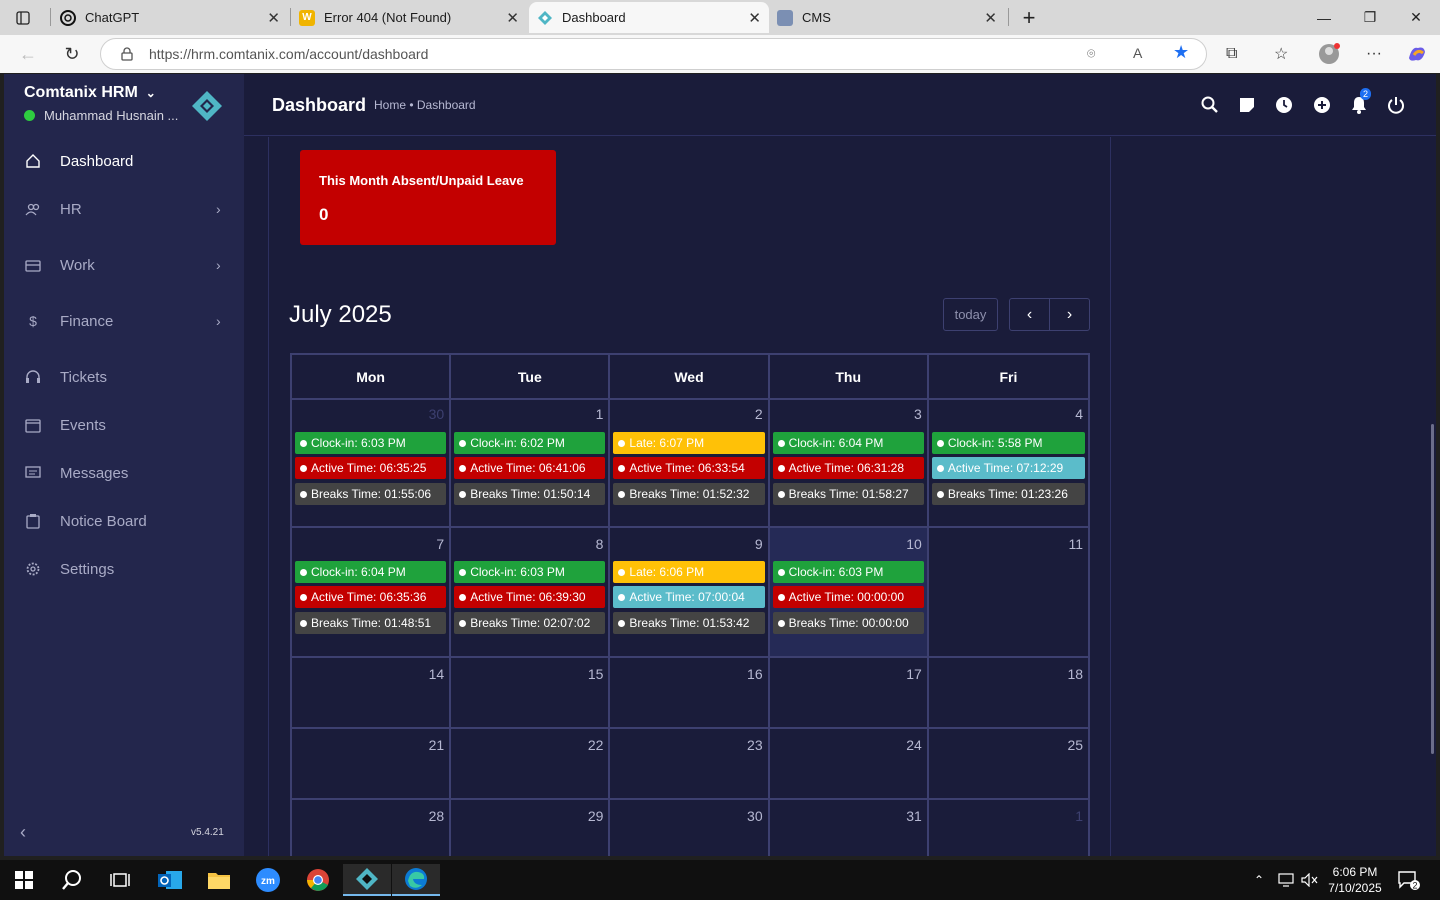 The height and width of the screenshot is (900, 1440). Describe the element at coordinates (219, 880) in the screenshot. I see `file-explorer-icon` at that location.